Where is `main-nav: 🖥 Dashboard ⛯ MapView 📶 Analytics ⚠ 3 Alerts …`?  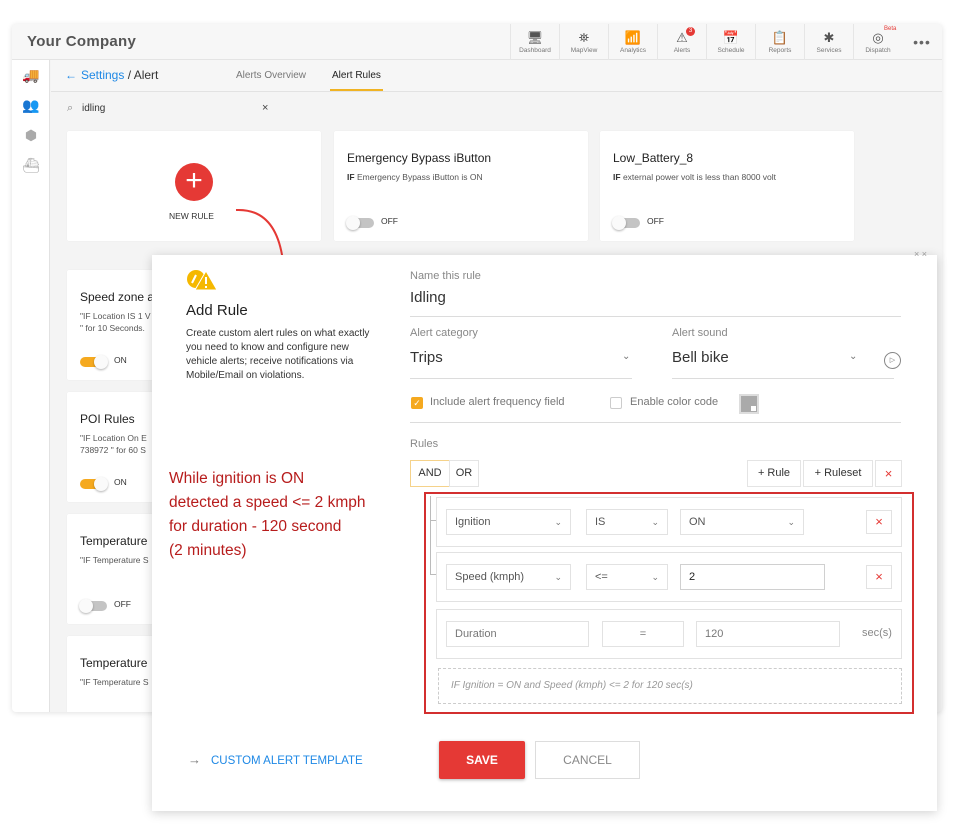
main-nav: 🖥 Dashboard ⛯ MapView 📶 Analytics ⚠ 3 Alerts … is located at coordinates (726, 42).